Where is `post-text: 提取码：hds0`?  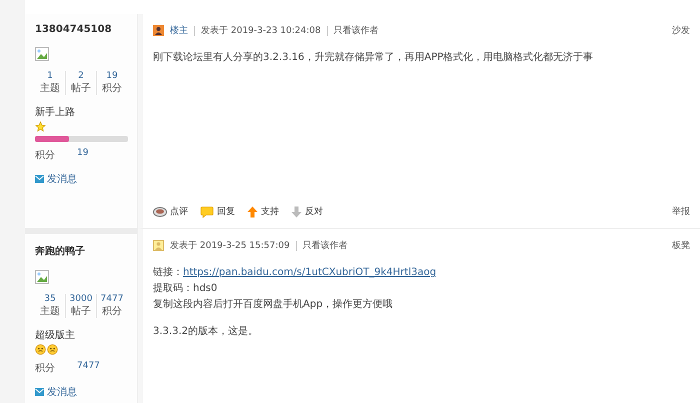
post-text: 提取码：hds0 is located at coordinates (185, 289).